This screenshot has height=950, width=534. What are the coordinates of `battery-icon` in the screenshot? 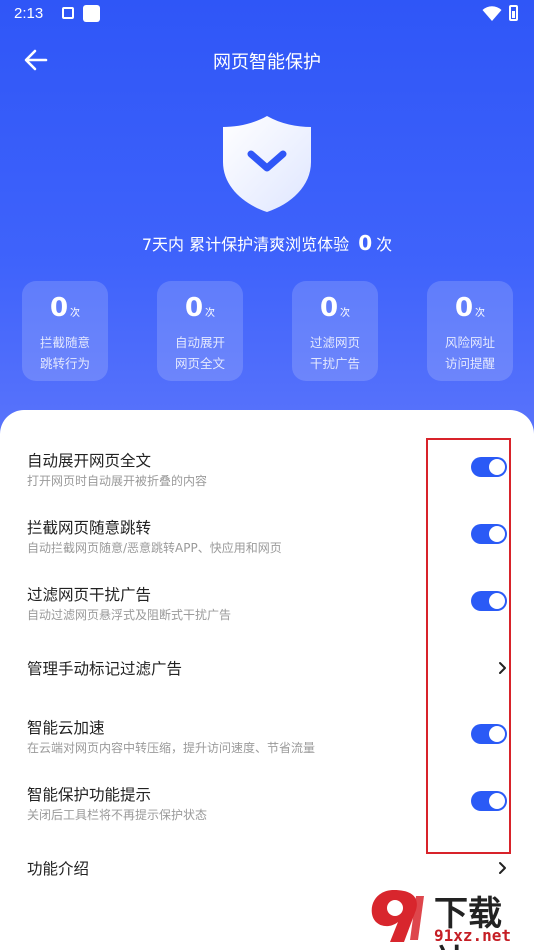 It's located at (513, 13).